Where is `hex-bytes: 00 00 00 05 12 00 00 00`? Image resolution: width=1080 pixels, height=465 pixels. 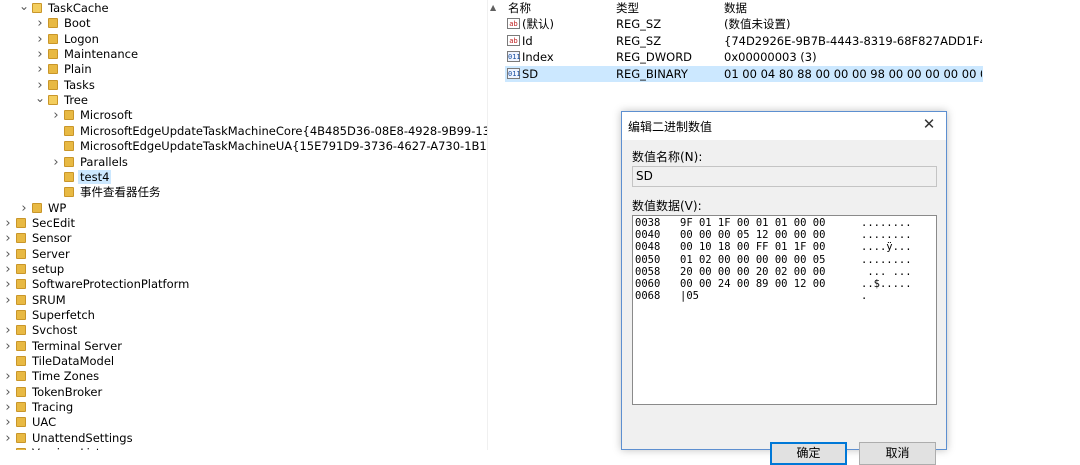
hex-bytes: 00 00 00 05 12 00 00 00 is located at coordinates (753, 235).